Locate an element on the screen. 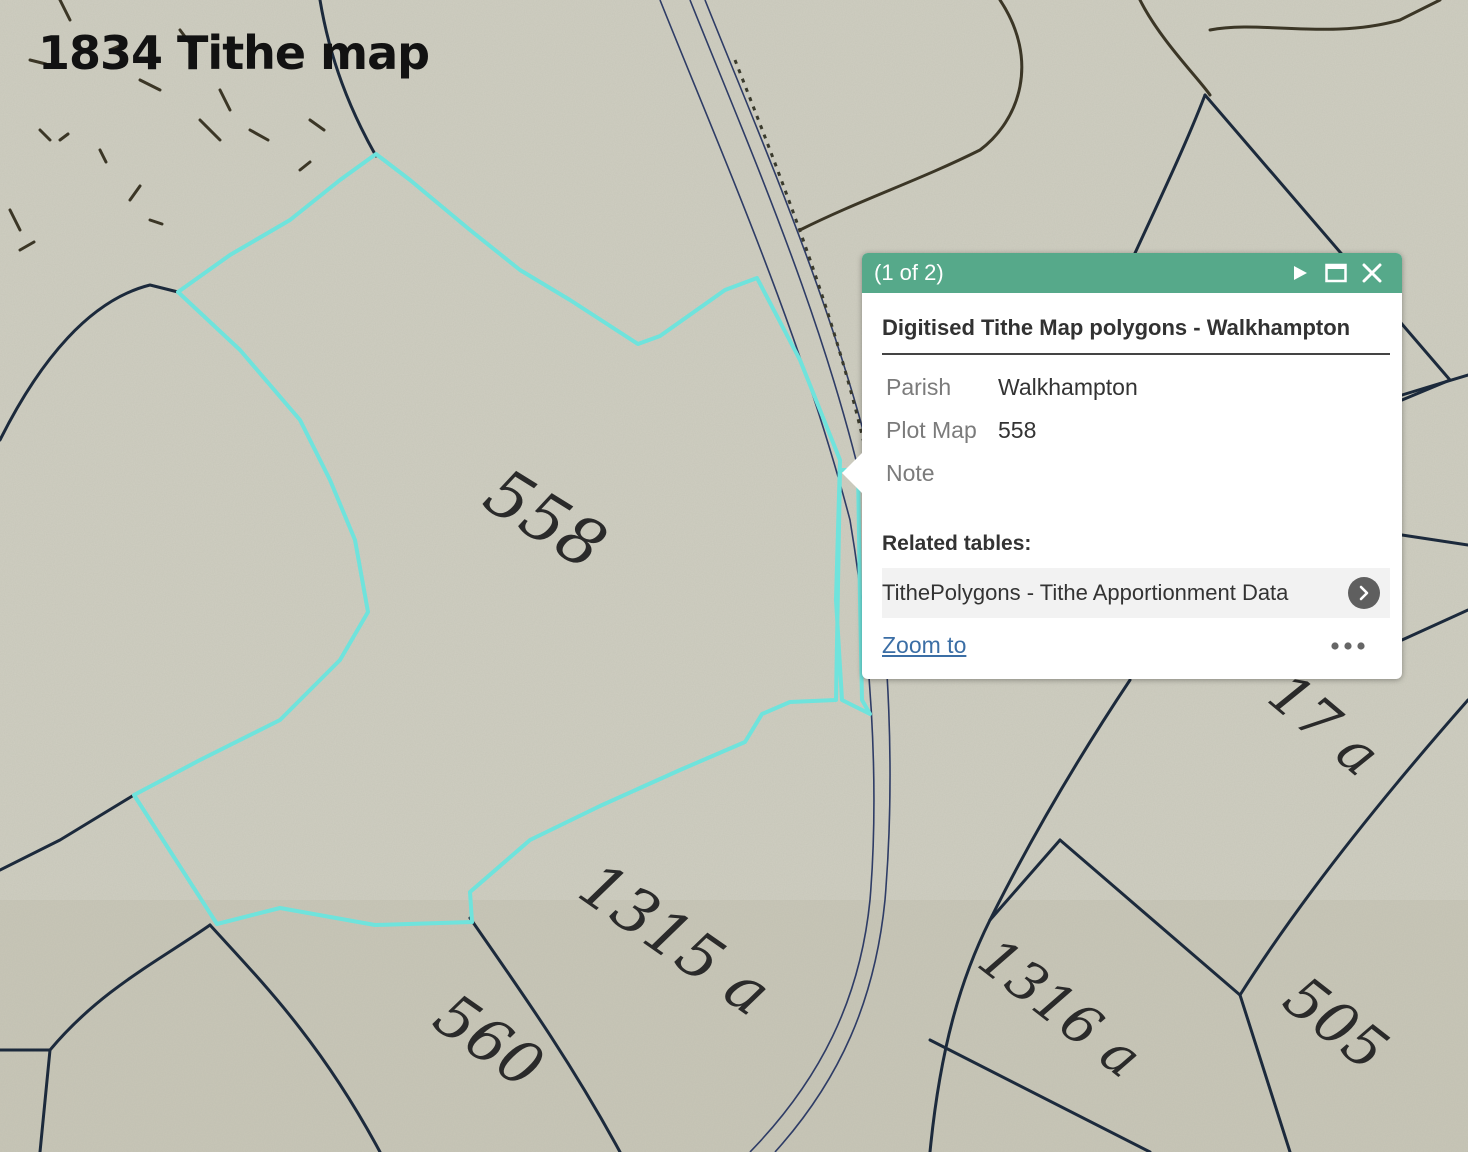  more-actions-button is located at coordinates (1348, 646).